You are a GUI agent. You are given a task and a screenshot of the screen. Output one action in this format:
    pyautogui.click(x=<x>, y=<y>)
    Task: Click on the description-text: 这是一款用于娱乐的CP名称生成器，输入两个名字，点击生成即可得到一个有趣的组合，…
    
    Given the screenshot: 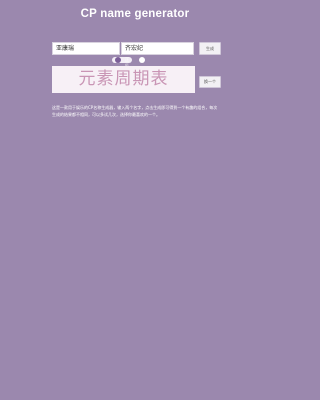 What is the action you would take?
    pyautogui.click(x=135, y=111)
    